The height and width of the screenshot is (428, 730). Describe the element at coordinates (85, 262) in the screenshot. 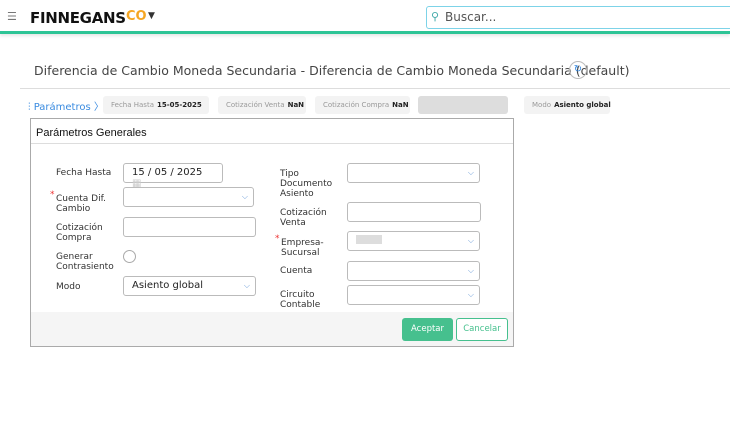

I see `generar-contrasiento-label: Generar Contrasiento` at that location.